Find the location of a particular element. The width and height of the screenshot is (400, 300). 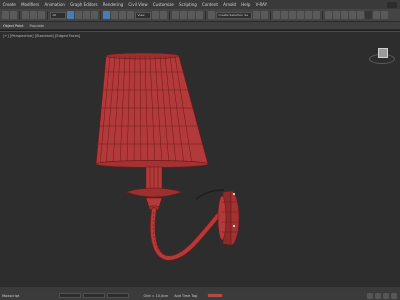

menu-arnold: Arnold is located at coordinates (230, 4).